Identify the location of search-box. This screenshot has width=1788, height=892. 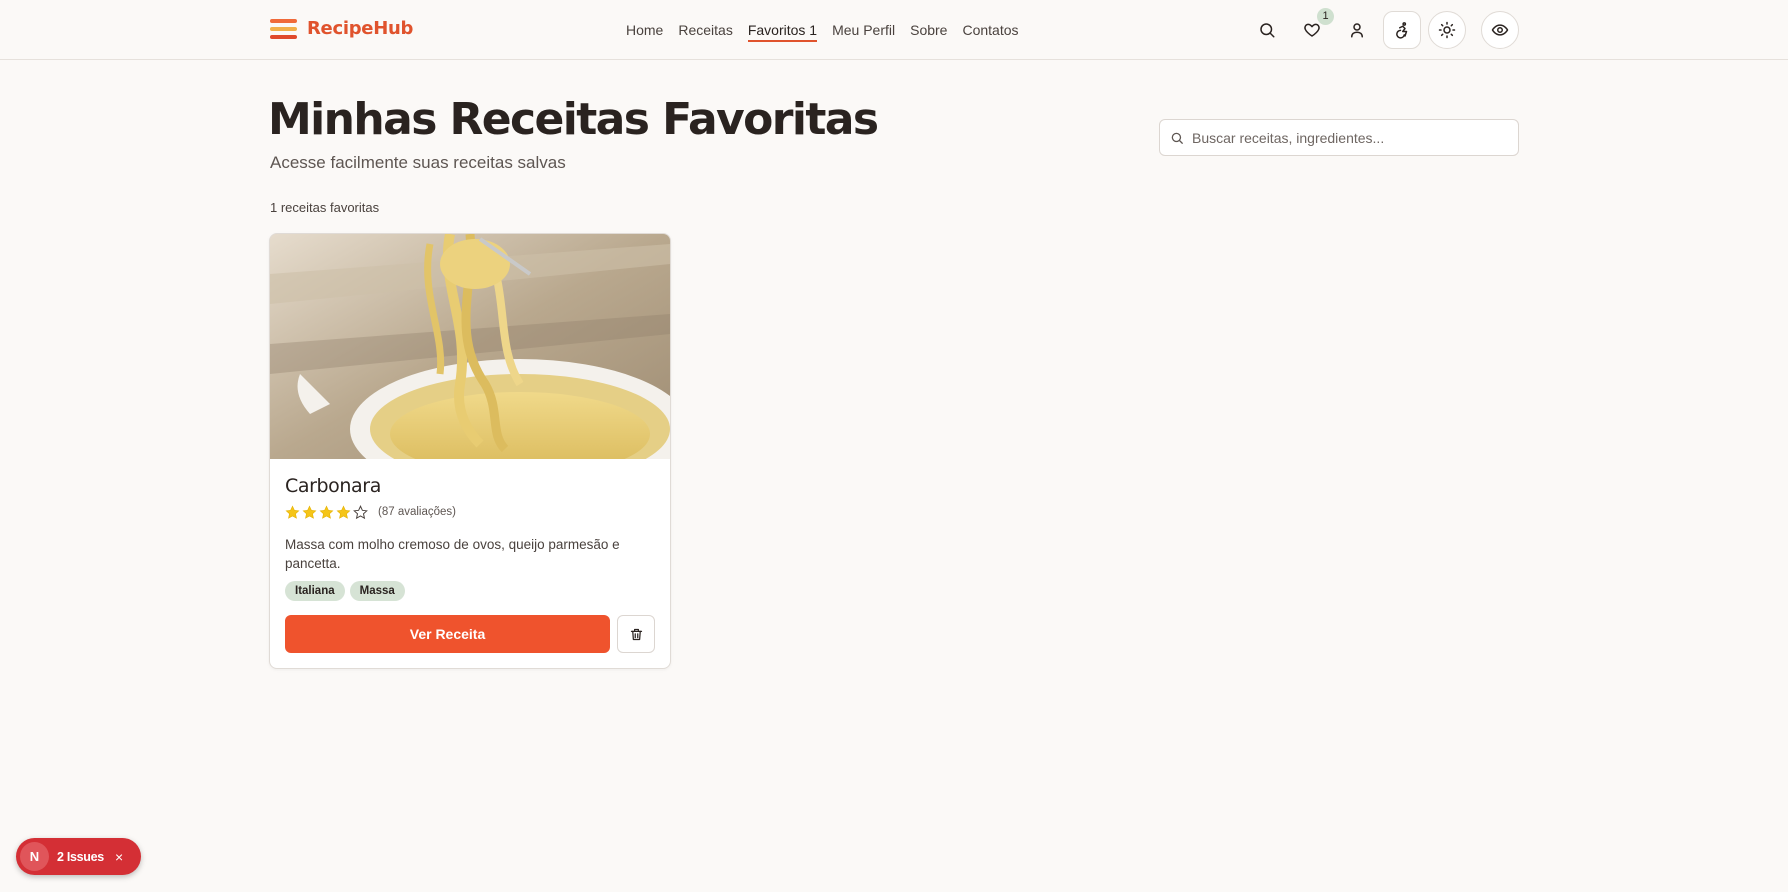
(1339, 137).